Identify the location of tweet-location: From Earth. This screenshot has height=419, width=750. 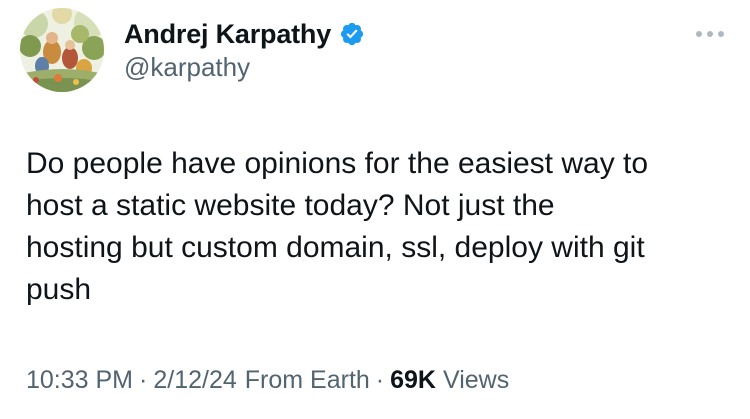
(307, 379).